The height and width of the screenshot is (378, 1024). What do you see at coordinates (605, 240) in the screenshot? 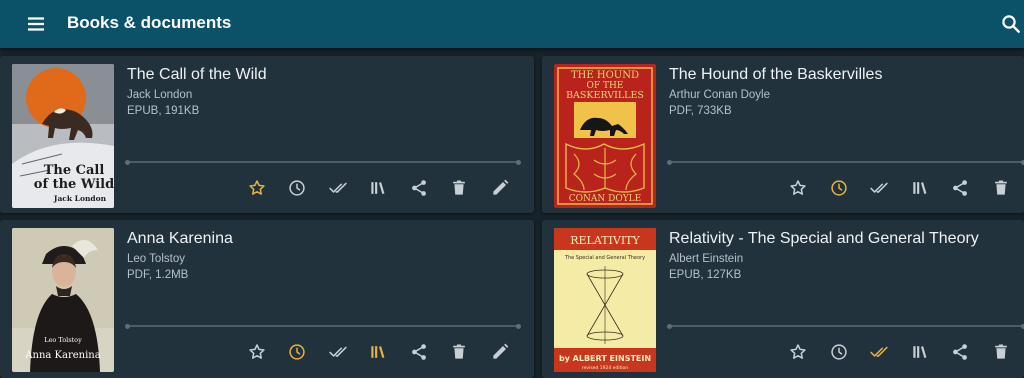
I see `cover-title: RELATIVITY` at bounding box center [605, 240].